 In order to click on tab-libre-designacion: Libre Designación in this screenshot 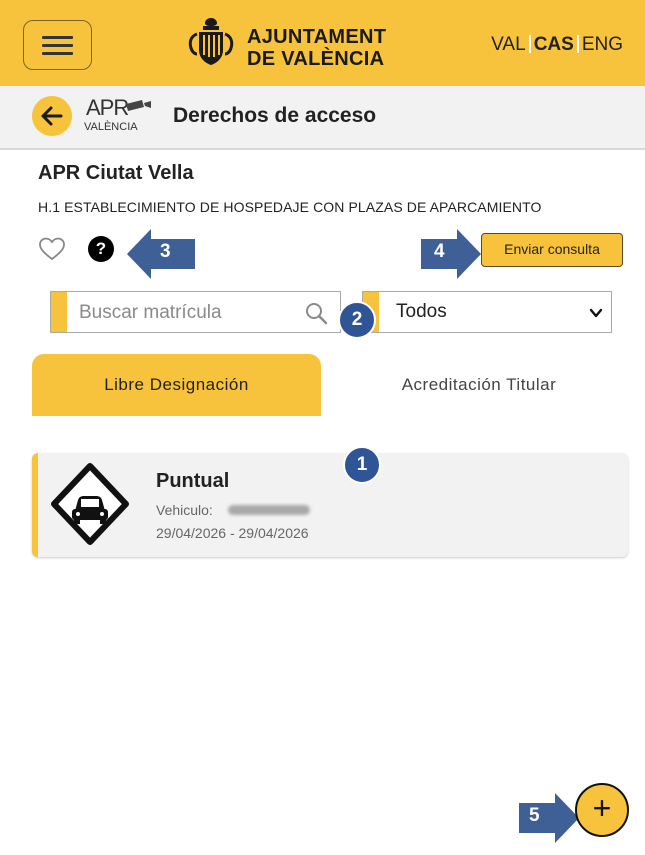, I will do `click(176, 385)`.